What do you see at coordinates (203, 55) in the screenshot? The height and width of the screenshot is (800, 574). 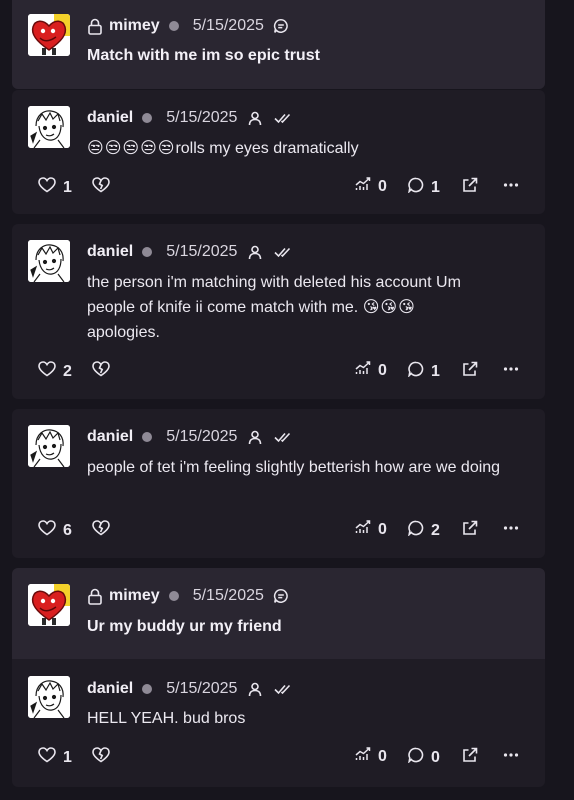 I see `post-text: Match with me im so epic trust` at bounding box center [203, 55].